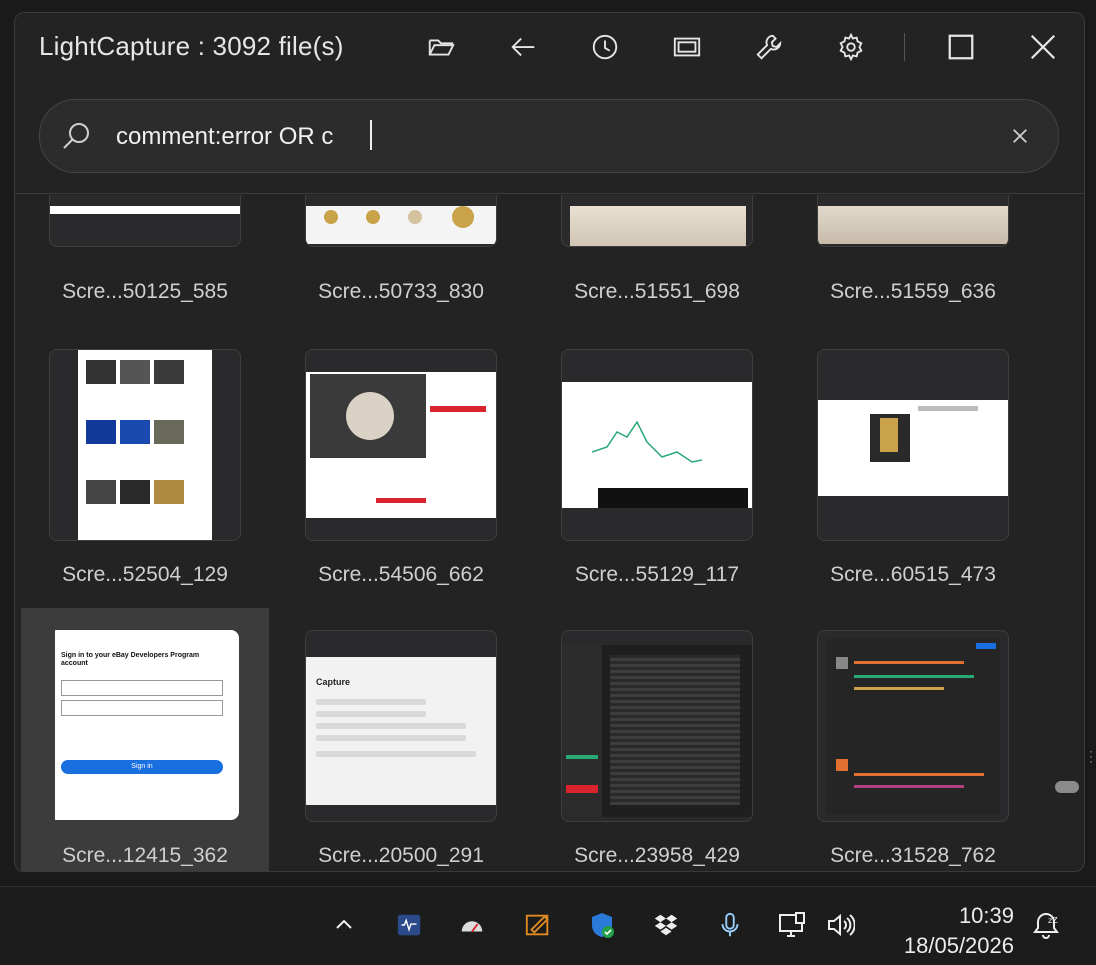 This screenshot has height=965, width=1096. I want to click on dropbox-icon, so click(666, 925).